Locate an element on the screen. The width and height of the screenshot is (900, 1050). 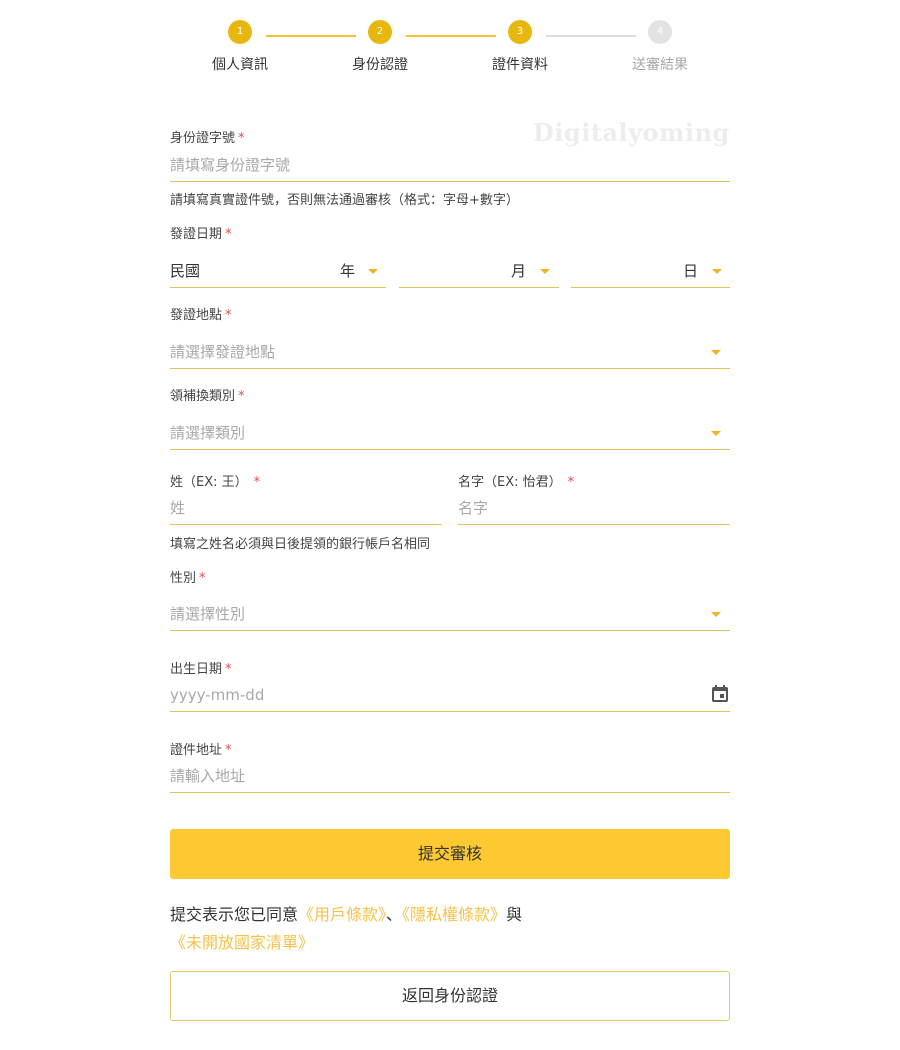
submit-review-button: 提交審核 is located at coordinates (450, 854).